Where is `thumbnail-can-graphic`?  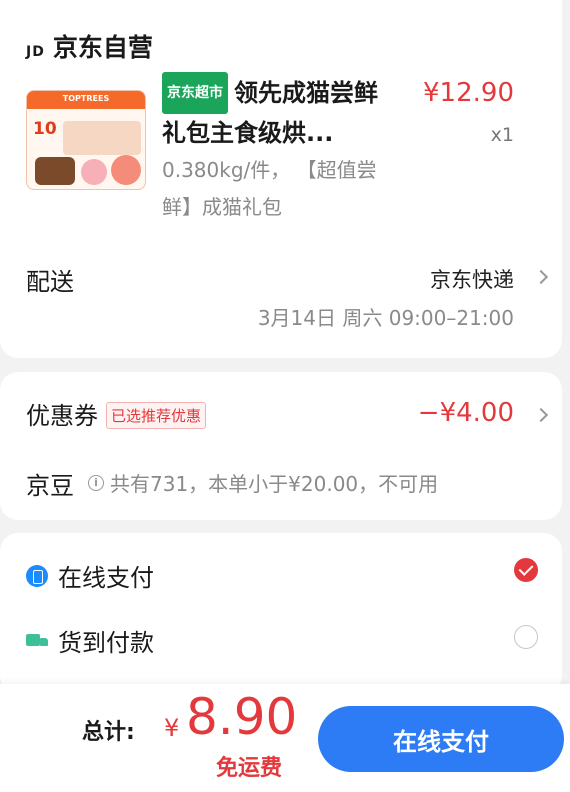 thumbnail-can-graphic is located at coordinates (55, 171).